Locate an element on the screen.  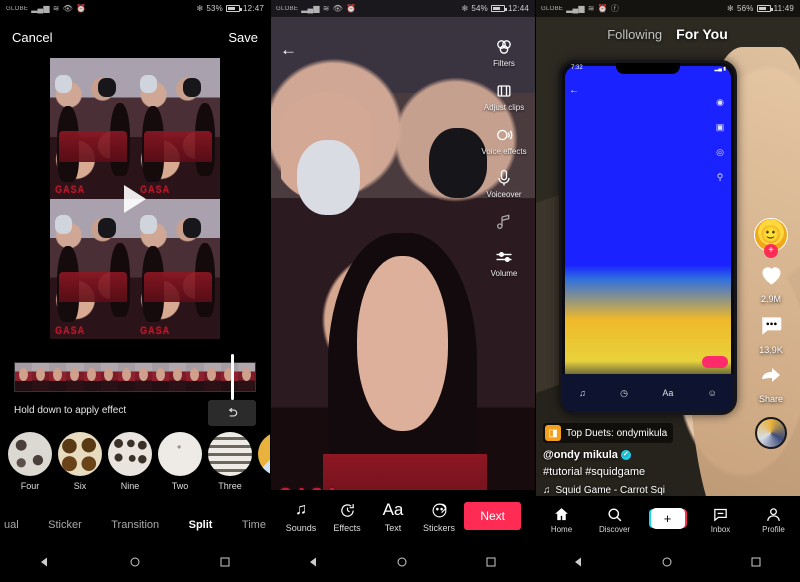
feed-header-tabs: Following For You is located at coordinates (667, 34).